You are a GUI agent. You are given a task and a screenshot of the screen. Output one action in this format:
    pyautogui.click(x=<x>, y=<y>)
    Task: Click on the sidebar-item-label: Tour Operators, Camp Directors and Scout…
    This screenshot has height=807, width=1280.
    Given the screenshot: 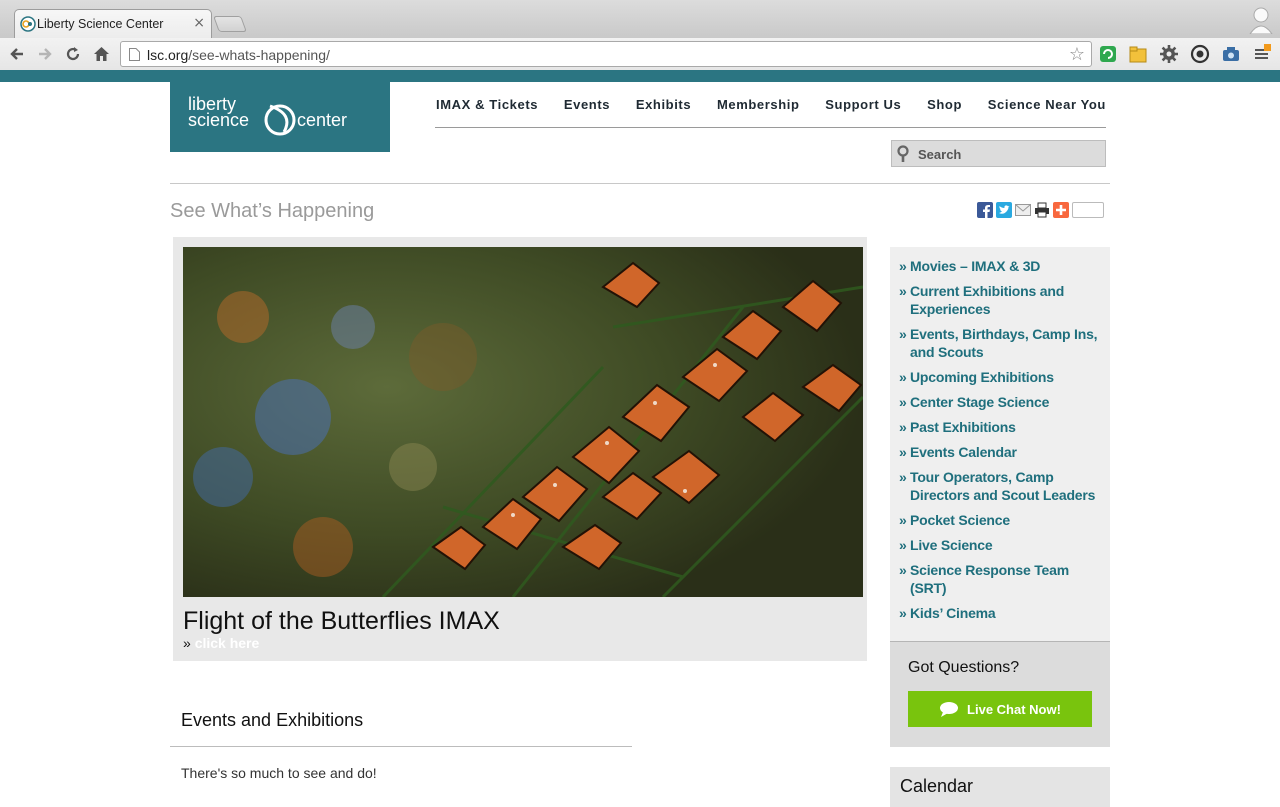 What is the action you would take?
    pyautogui.click(x=1003, y=486)
    